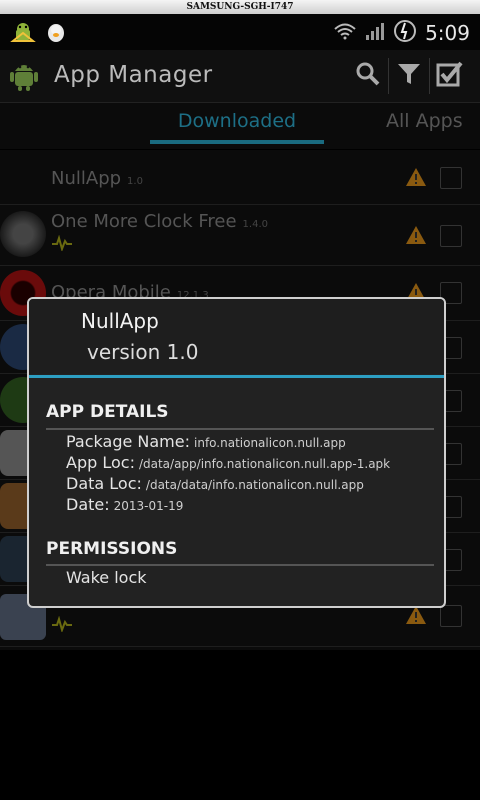  I want to click on app-title: App Manager, so click(133, 75).